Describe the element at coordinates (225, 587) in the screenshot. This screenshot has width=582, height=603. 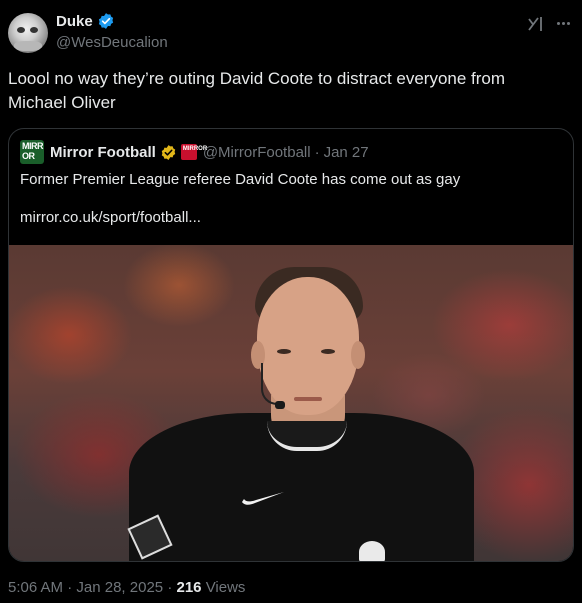
I see `views-label: Views` at that location.